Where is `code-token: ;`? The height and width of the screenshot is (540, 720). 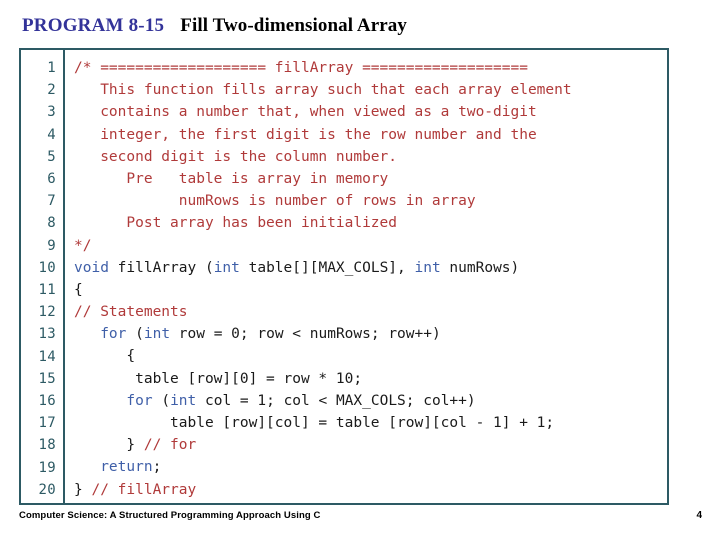 code-token: ; is located at coordinates (157, 467).